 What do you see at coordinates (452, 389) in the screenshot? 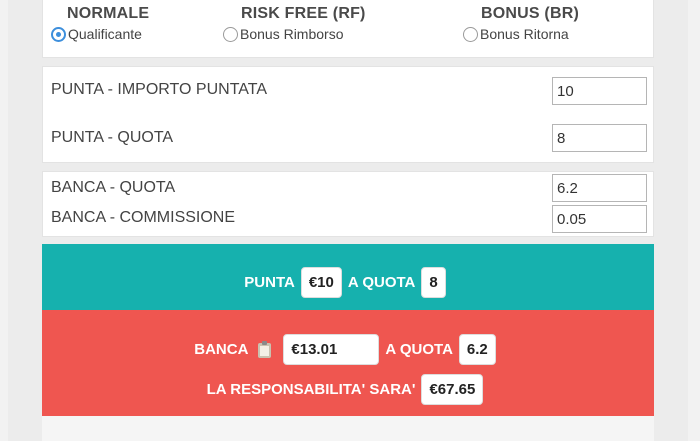
I see `liability-badge: €67.65` at bounding box center [452, 389].